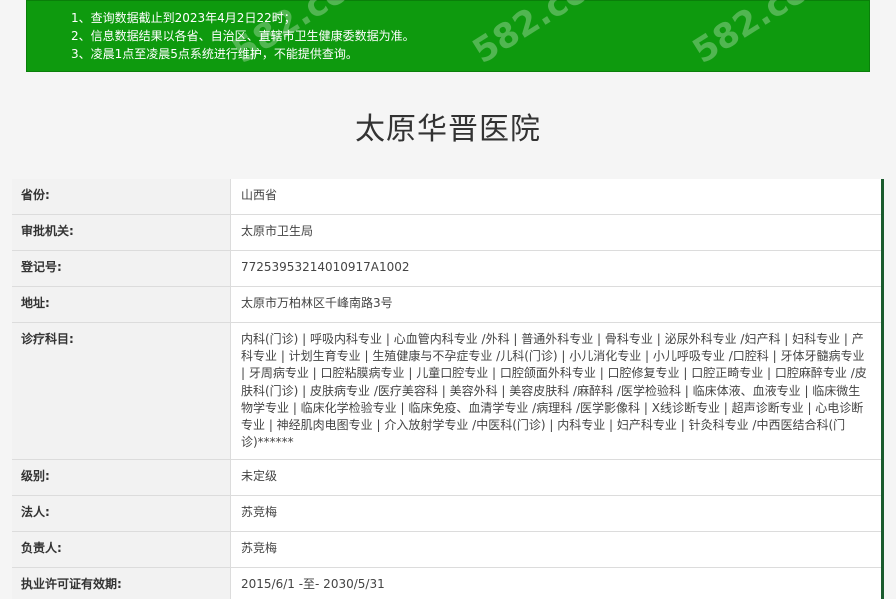 The height and width of the screenshot is (599, 896). Describe the element at coordinates (121, 390) in the screenshot. I see `field-label: 诊疗科目:` at that location.